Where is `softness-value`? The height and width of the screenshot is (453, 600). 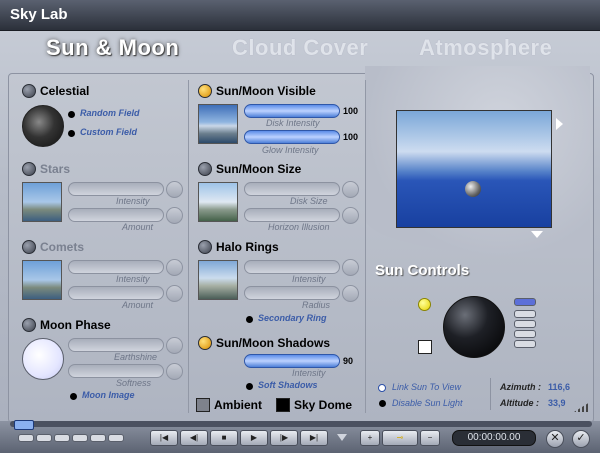 softness-value is located at coordinates (174, 371).